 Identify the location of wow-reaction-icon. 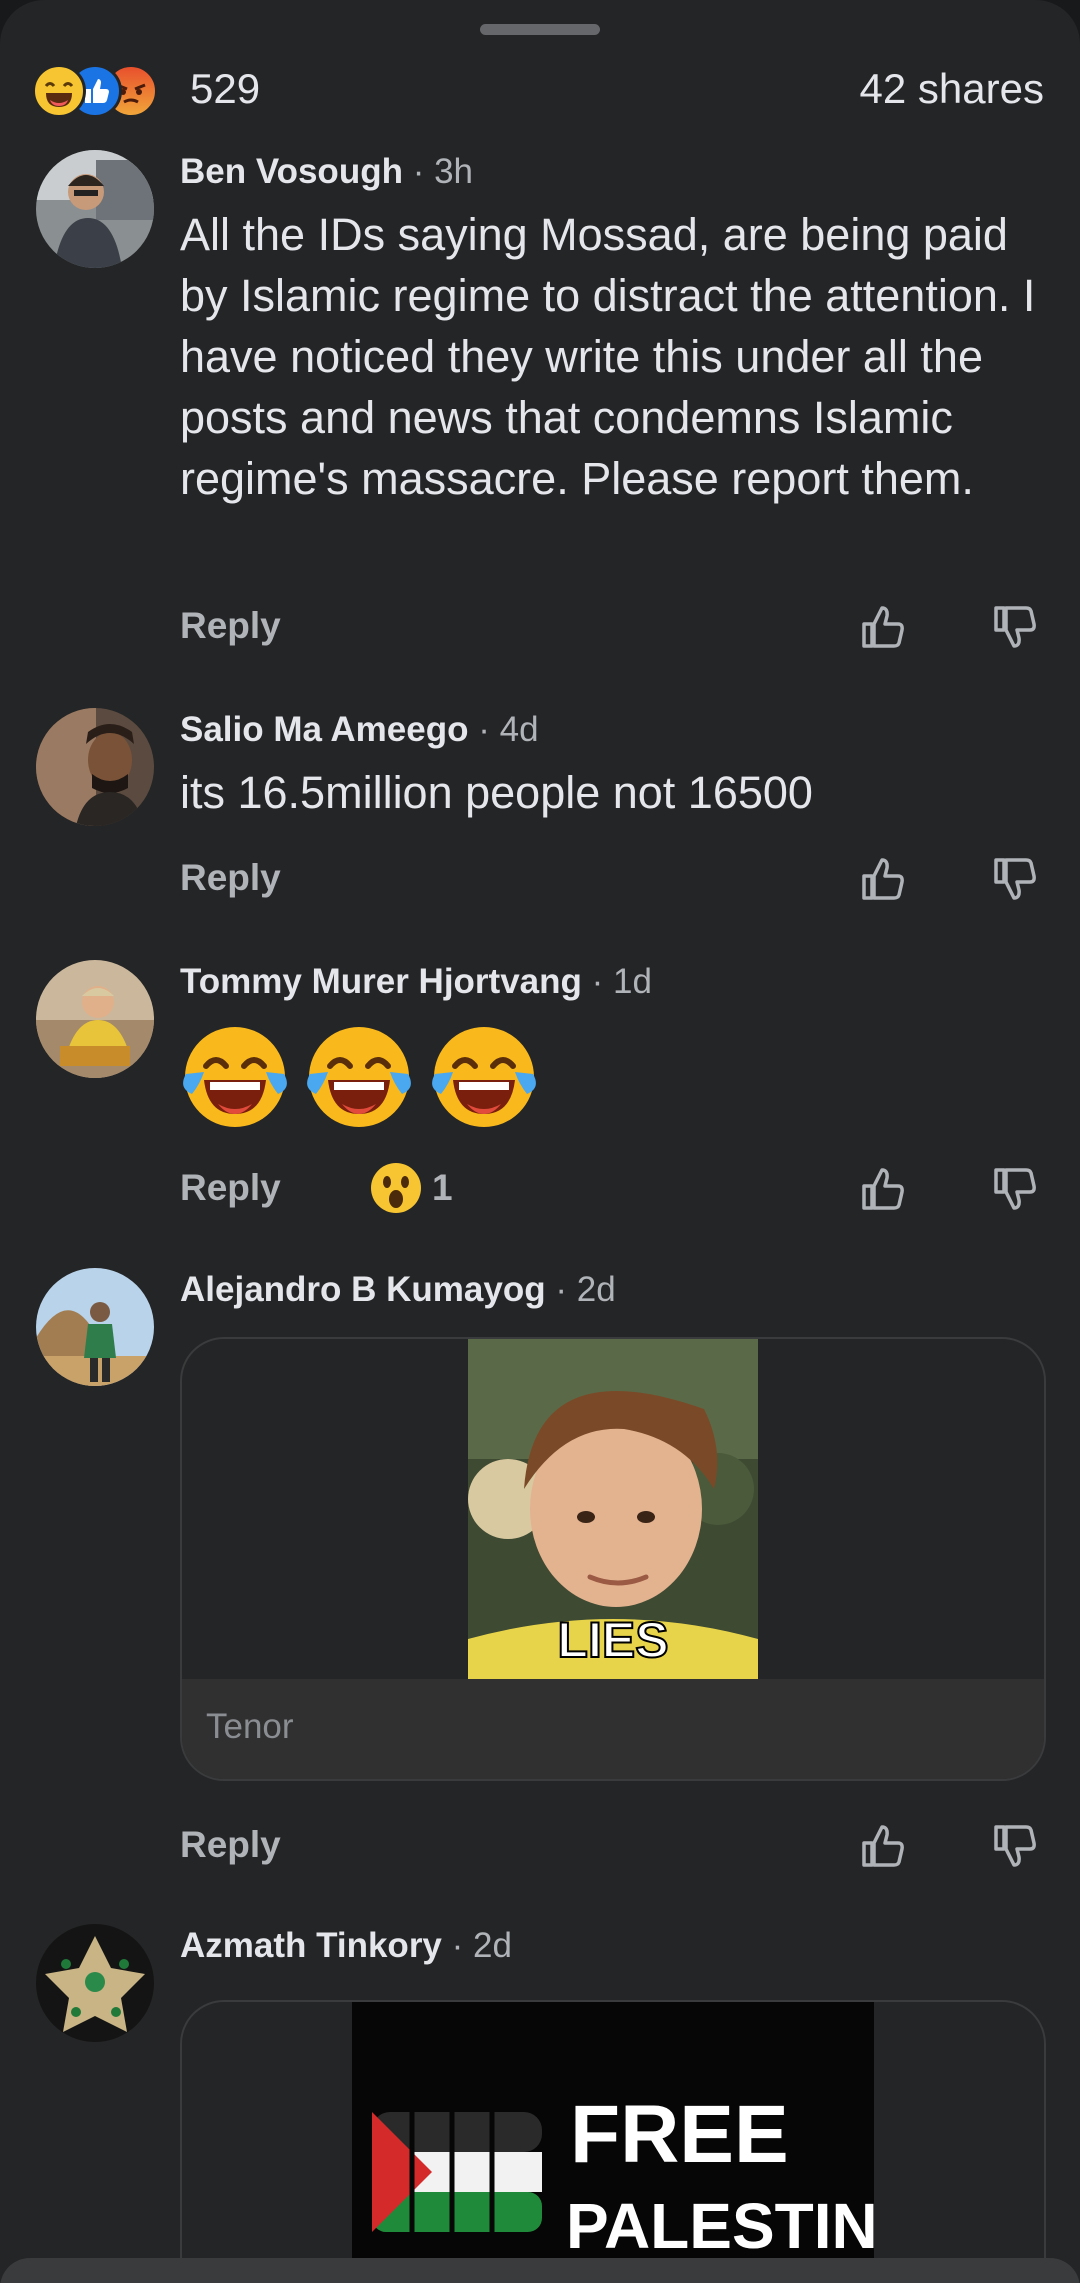
(396, 1188).